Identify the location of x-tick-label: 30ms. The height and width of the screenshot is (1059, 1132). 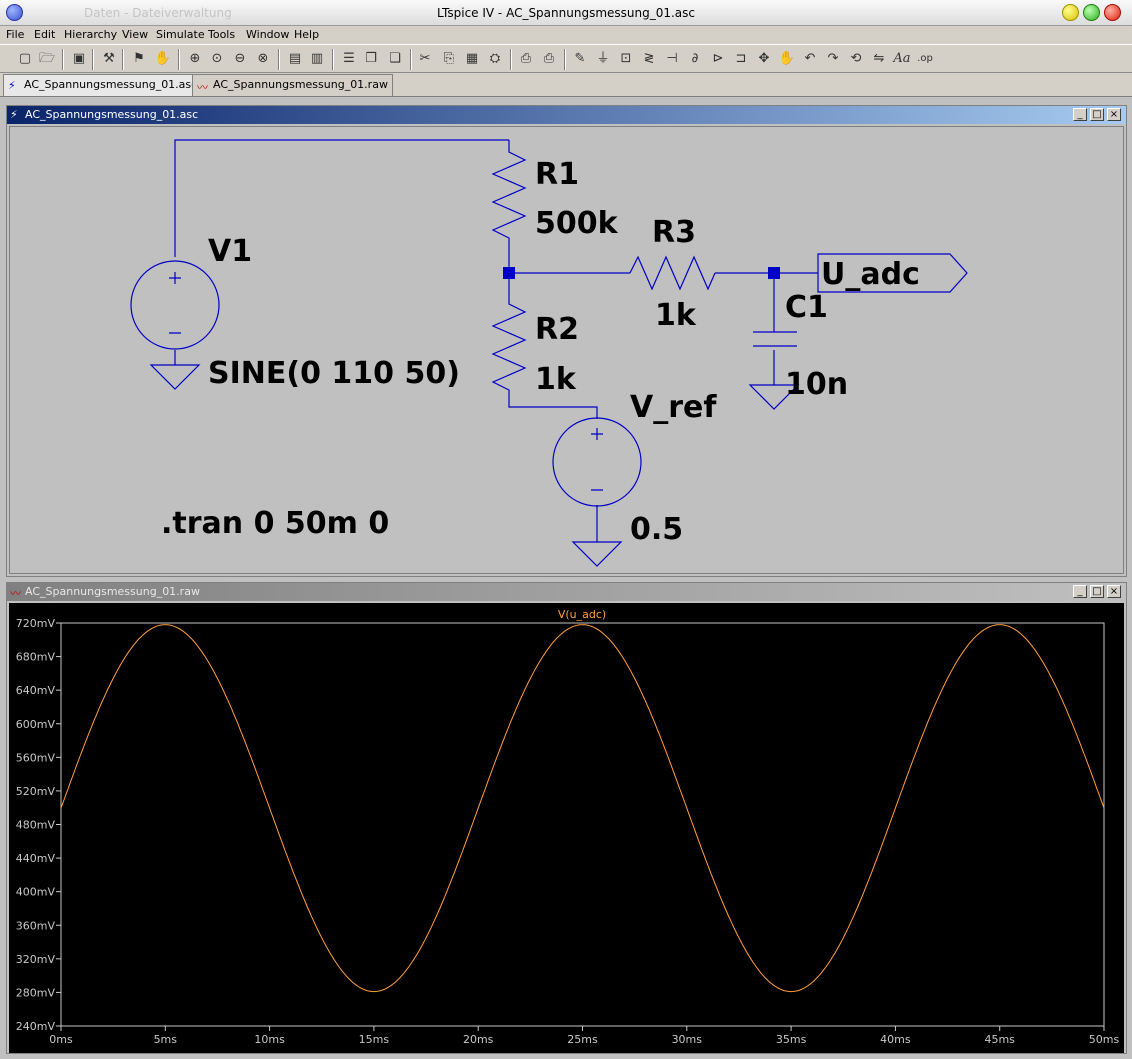
(687, 1039).